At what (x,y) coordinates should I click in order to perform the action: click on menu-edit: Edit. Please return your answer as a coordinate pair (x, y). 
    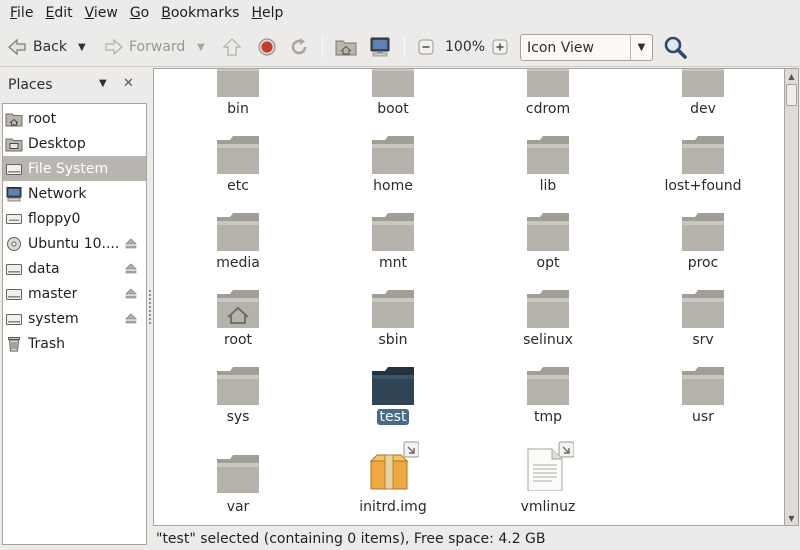
    Looking at the image, I should click on (58, 13).